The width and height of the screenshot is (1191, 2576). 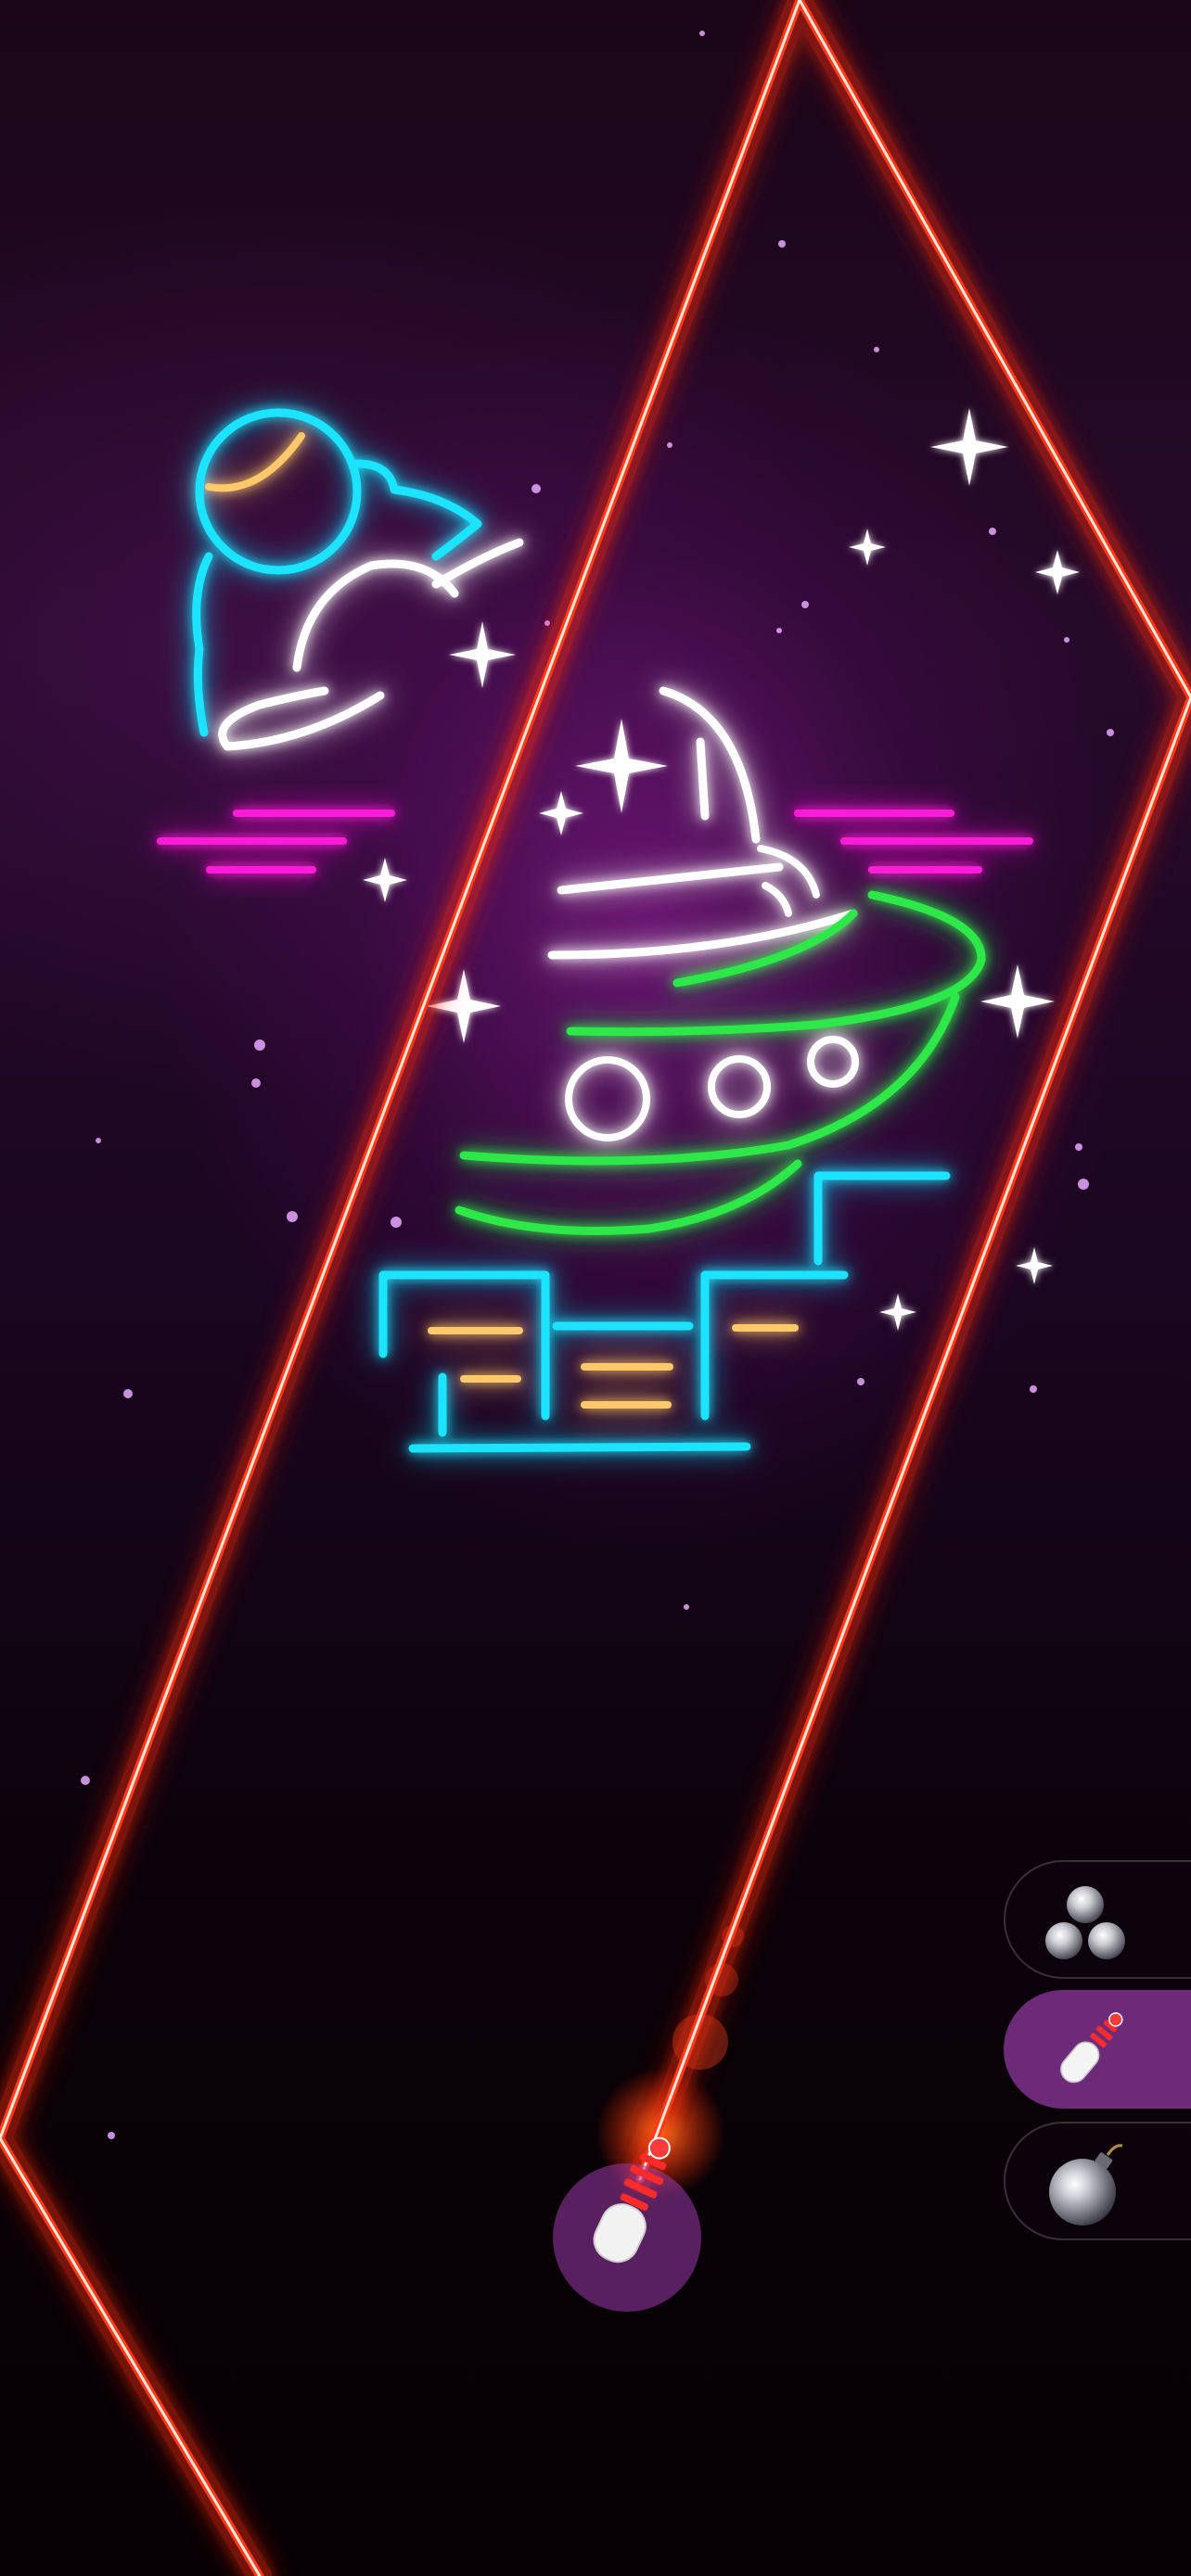 I want to click on tool-launcher-button, so click(x=1097, y=2049).